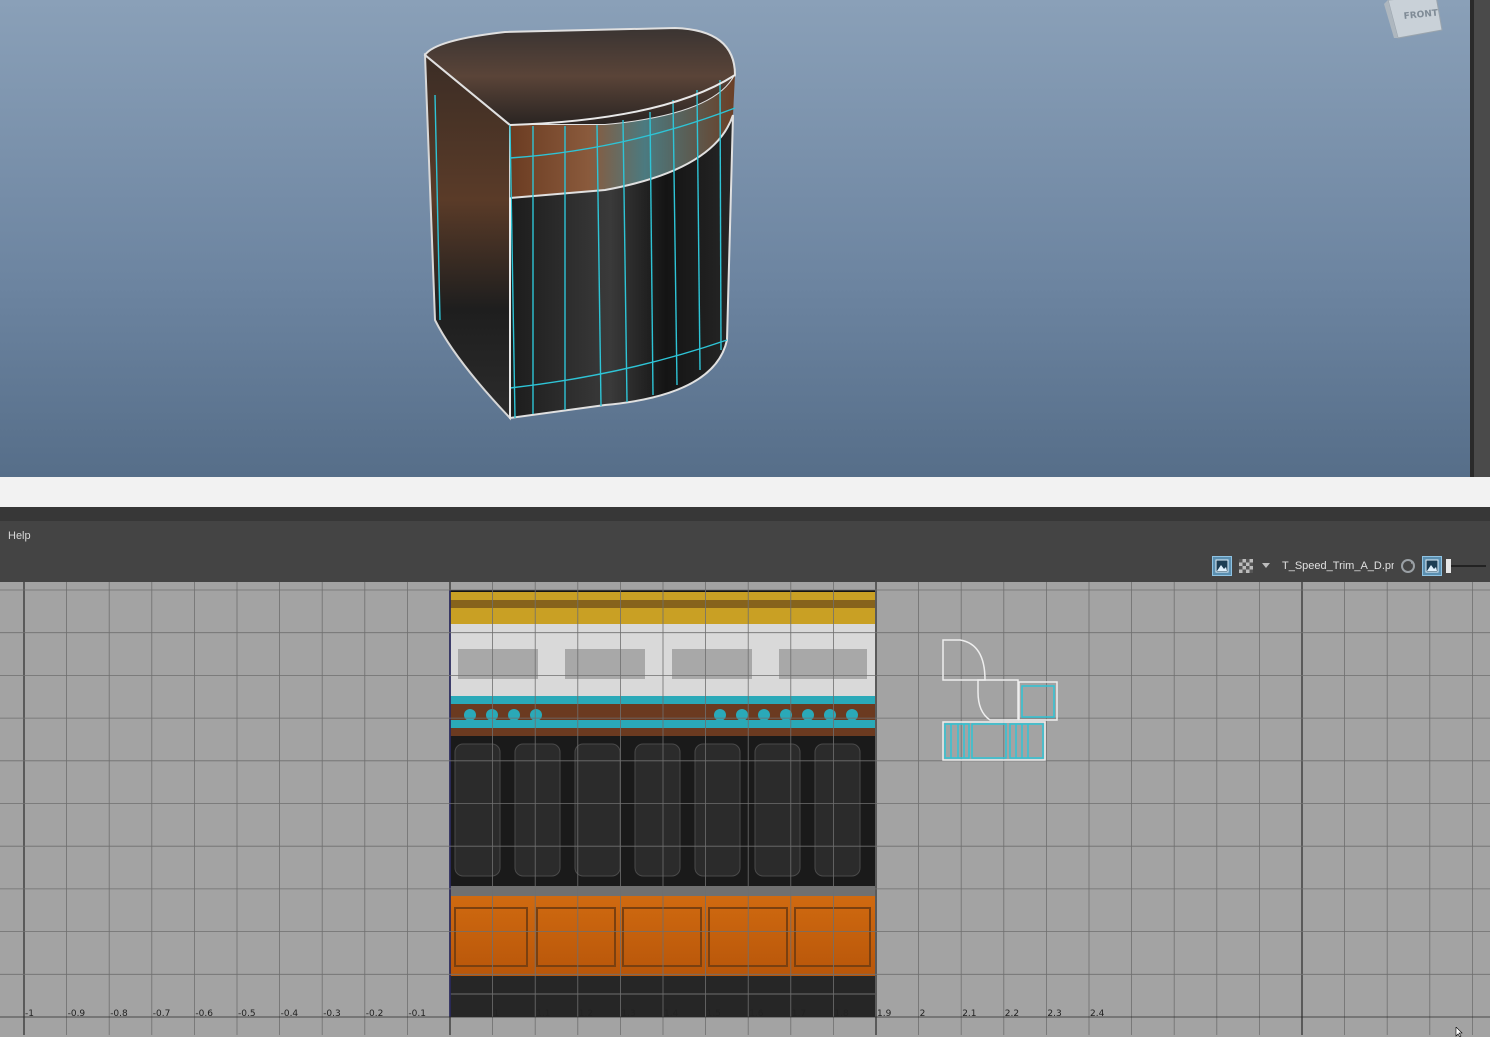 This screenshot has width=1490, height=1037. I want to click on u-tick-label: 1.1, so click(543, 1014).